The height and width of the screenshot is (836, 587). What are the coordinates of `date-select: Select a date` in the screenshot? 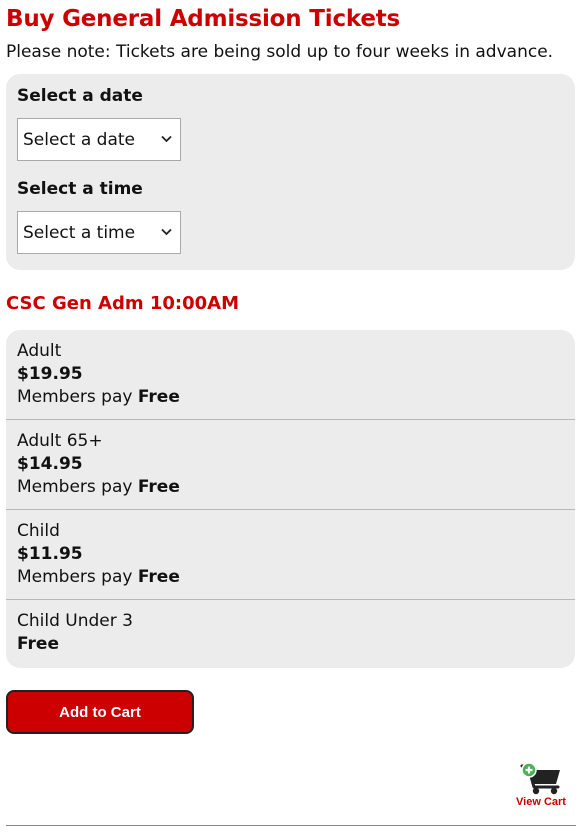 It's located at (99, 139).